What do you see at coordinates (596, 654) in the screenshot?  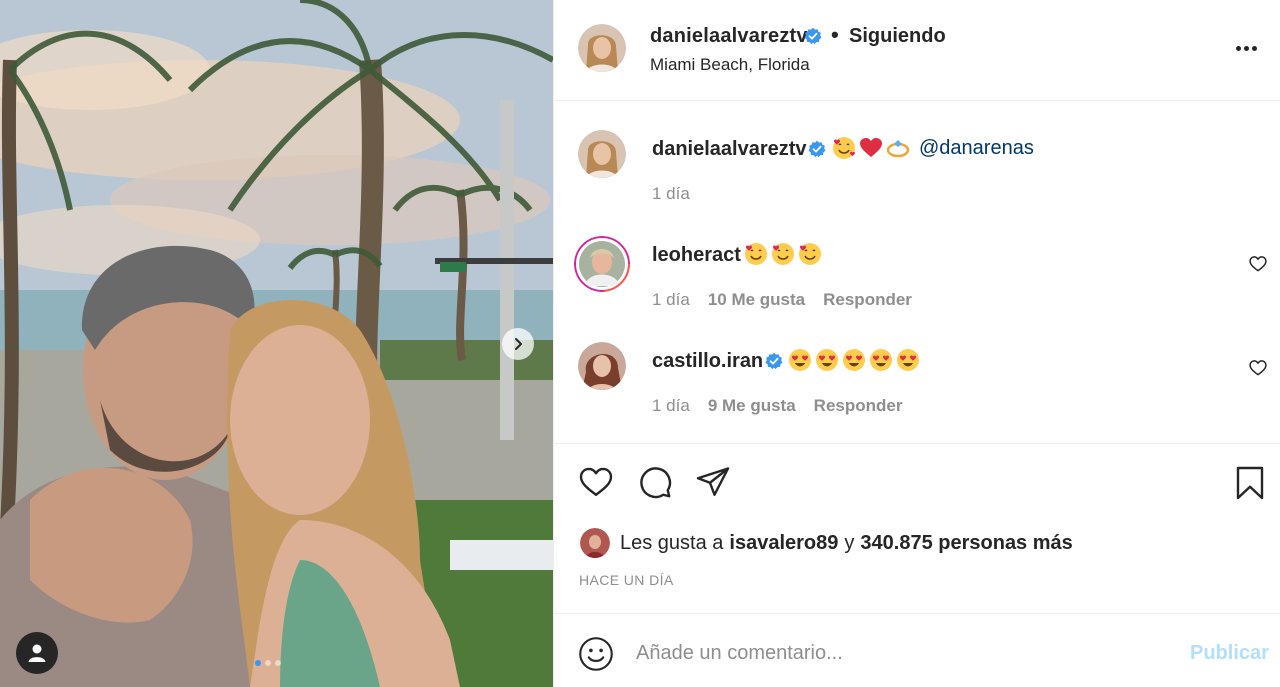 I see `emoji-picker-icon` at bounding box center [596, 654].